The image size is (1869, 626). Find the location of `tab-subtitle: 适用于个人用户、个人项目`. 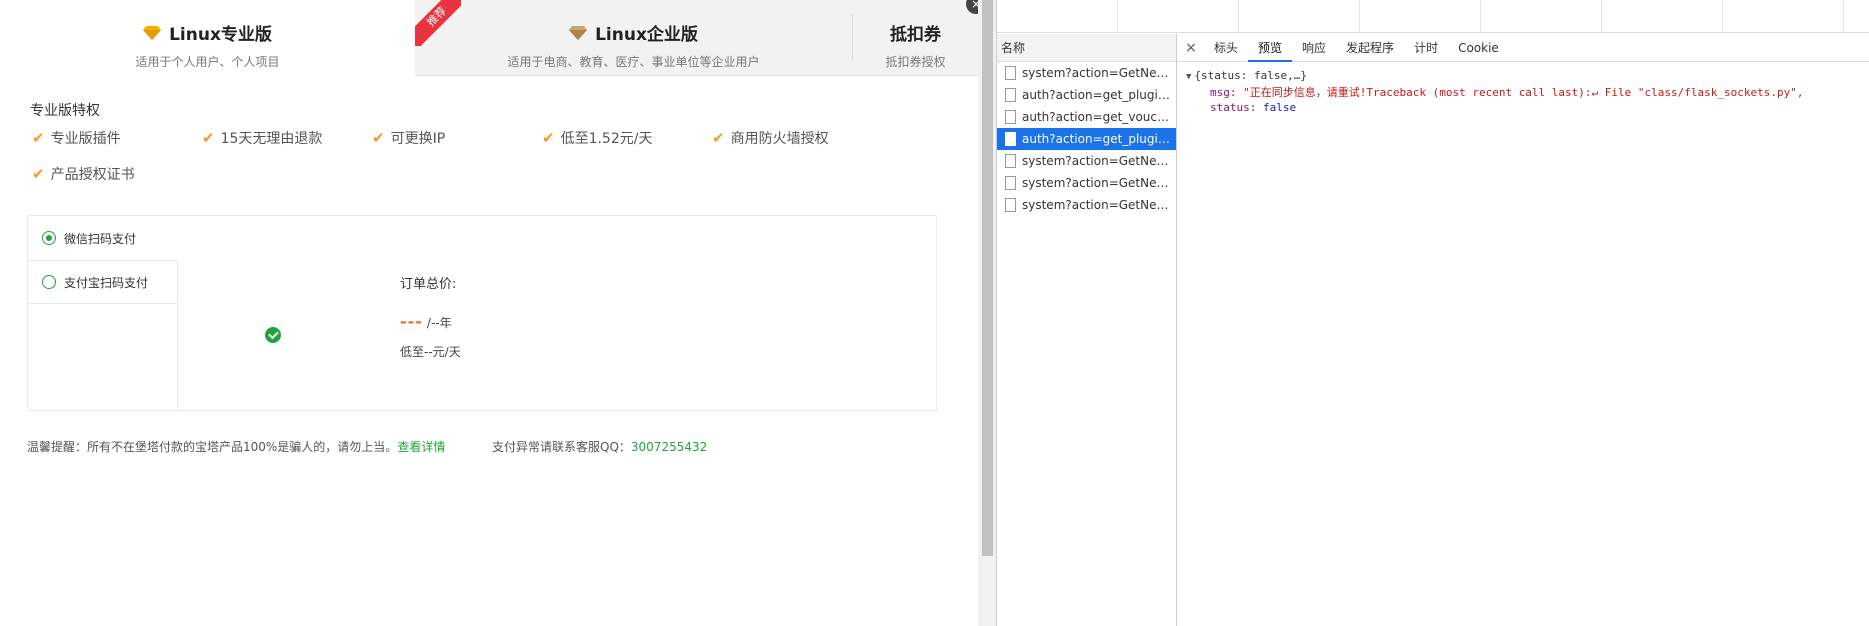

tab-subtitle: 适用于个人用户、个人项目 is located at coordinates (207, 62).